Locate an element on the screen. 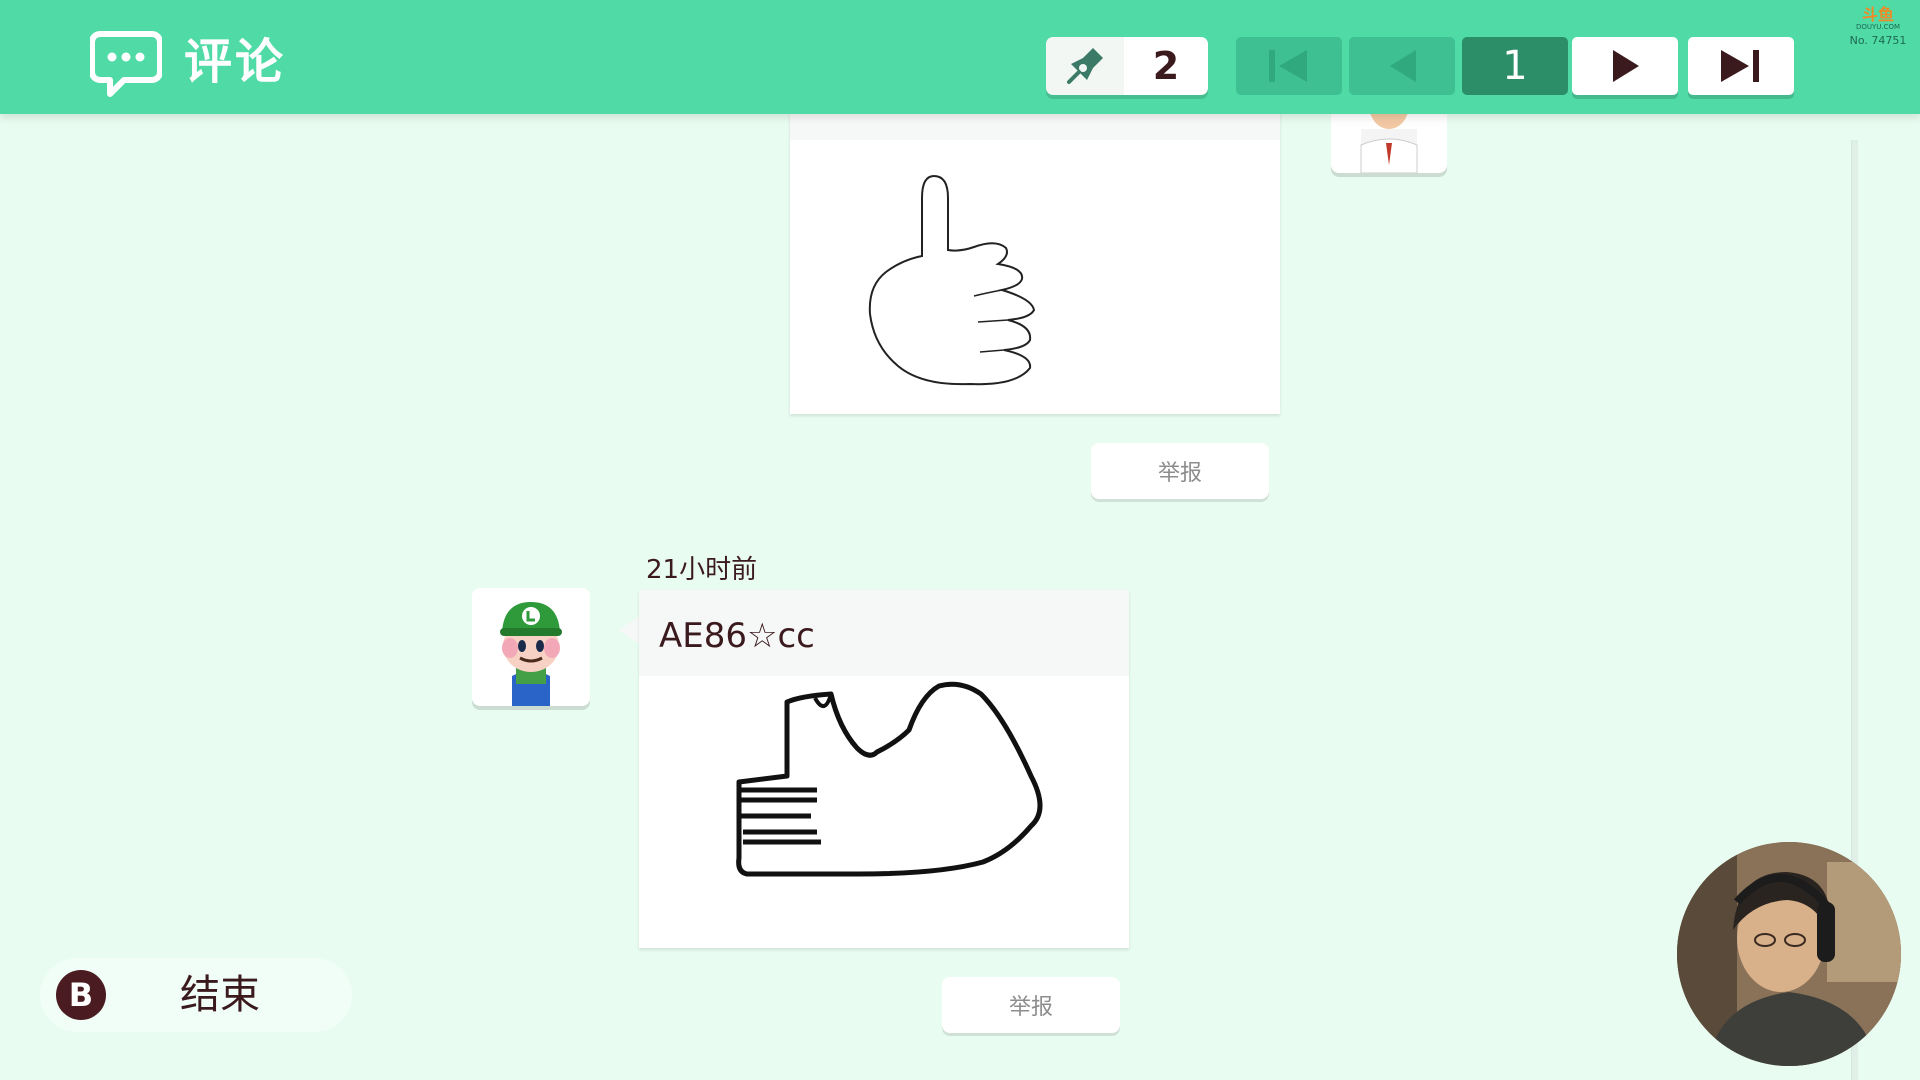 The height and width of the screenshot is (1080, 1920). comment-username: AE86☆cc is located at coordinates (737, 636).